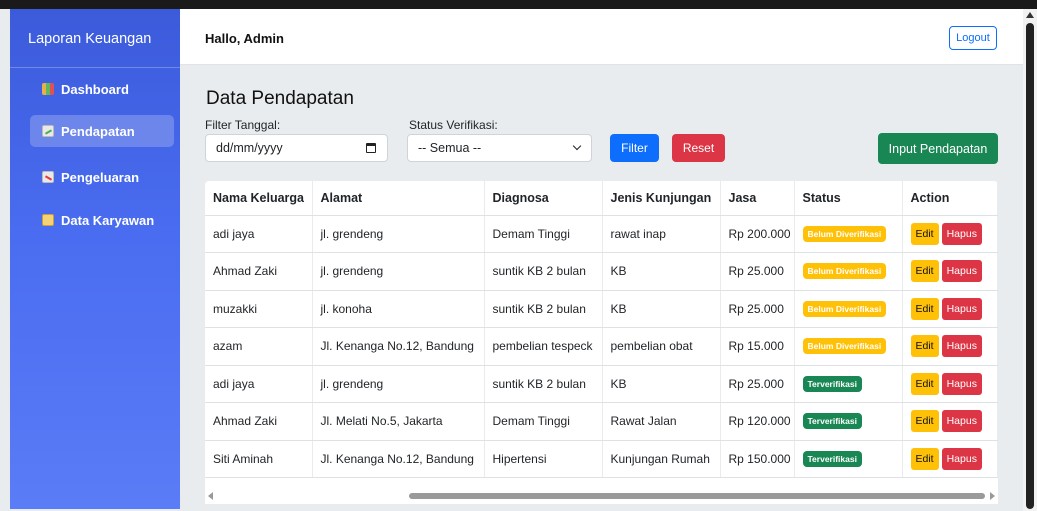 This screenshot has height=511, width=1037. Describe the element at coordinates (296, 148) in the screenshot. I see `date-filter-input: dd/mm/yyyy` at that location.